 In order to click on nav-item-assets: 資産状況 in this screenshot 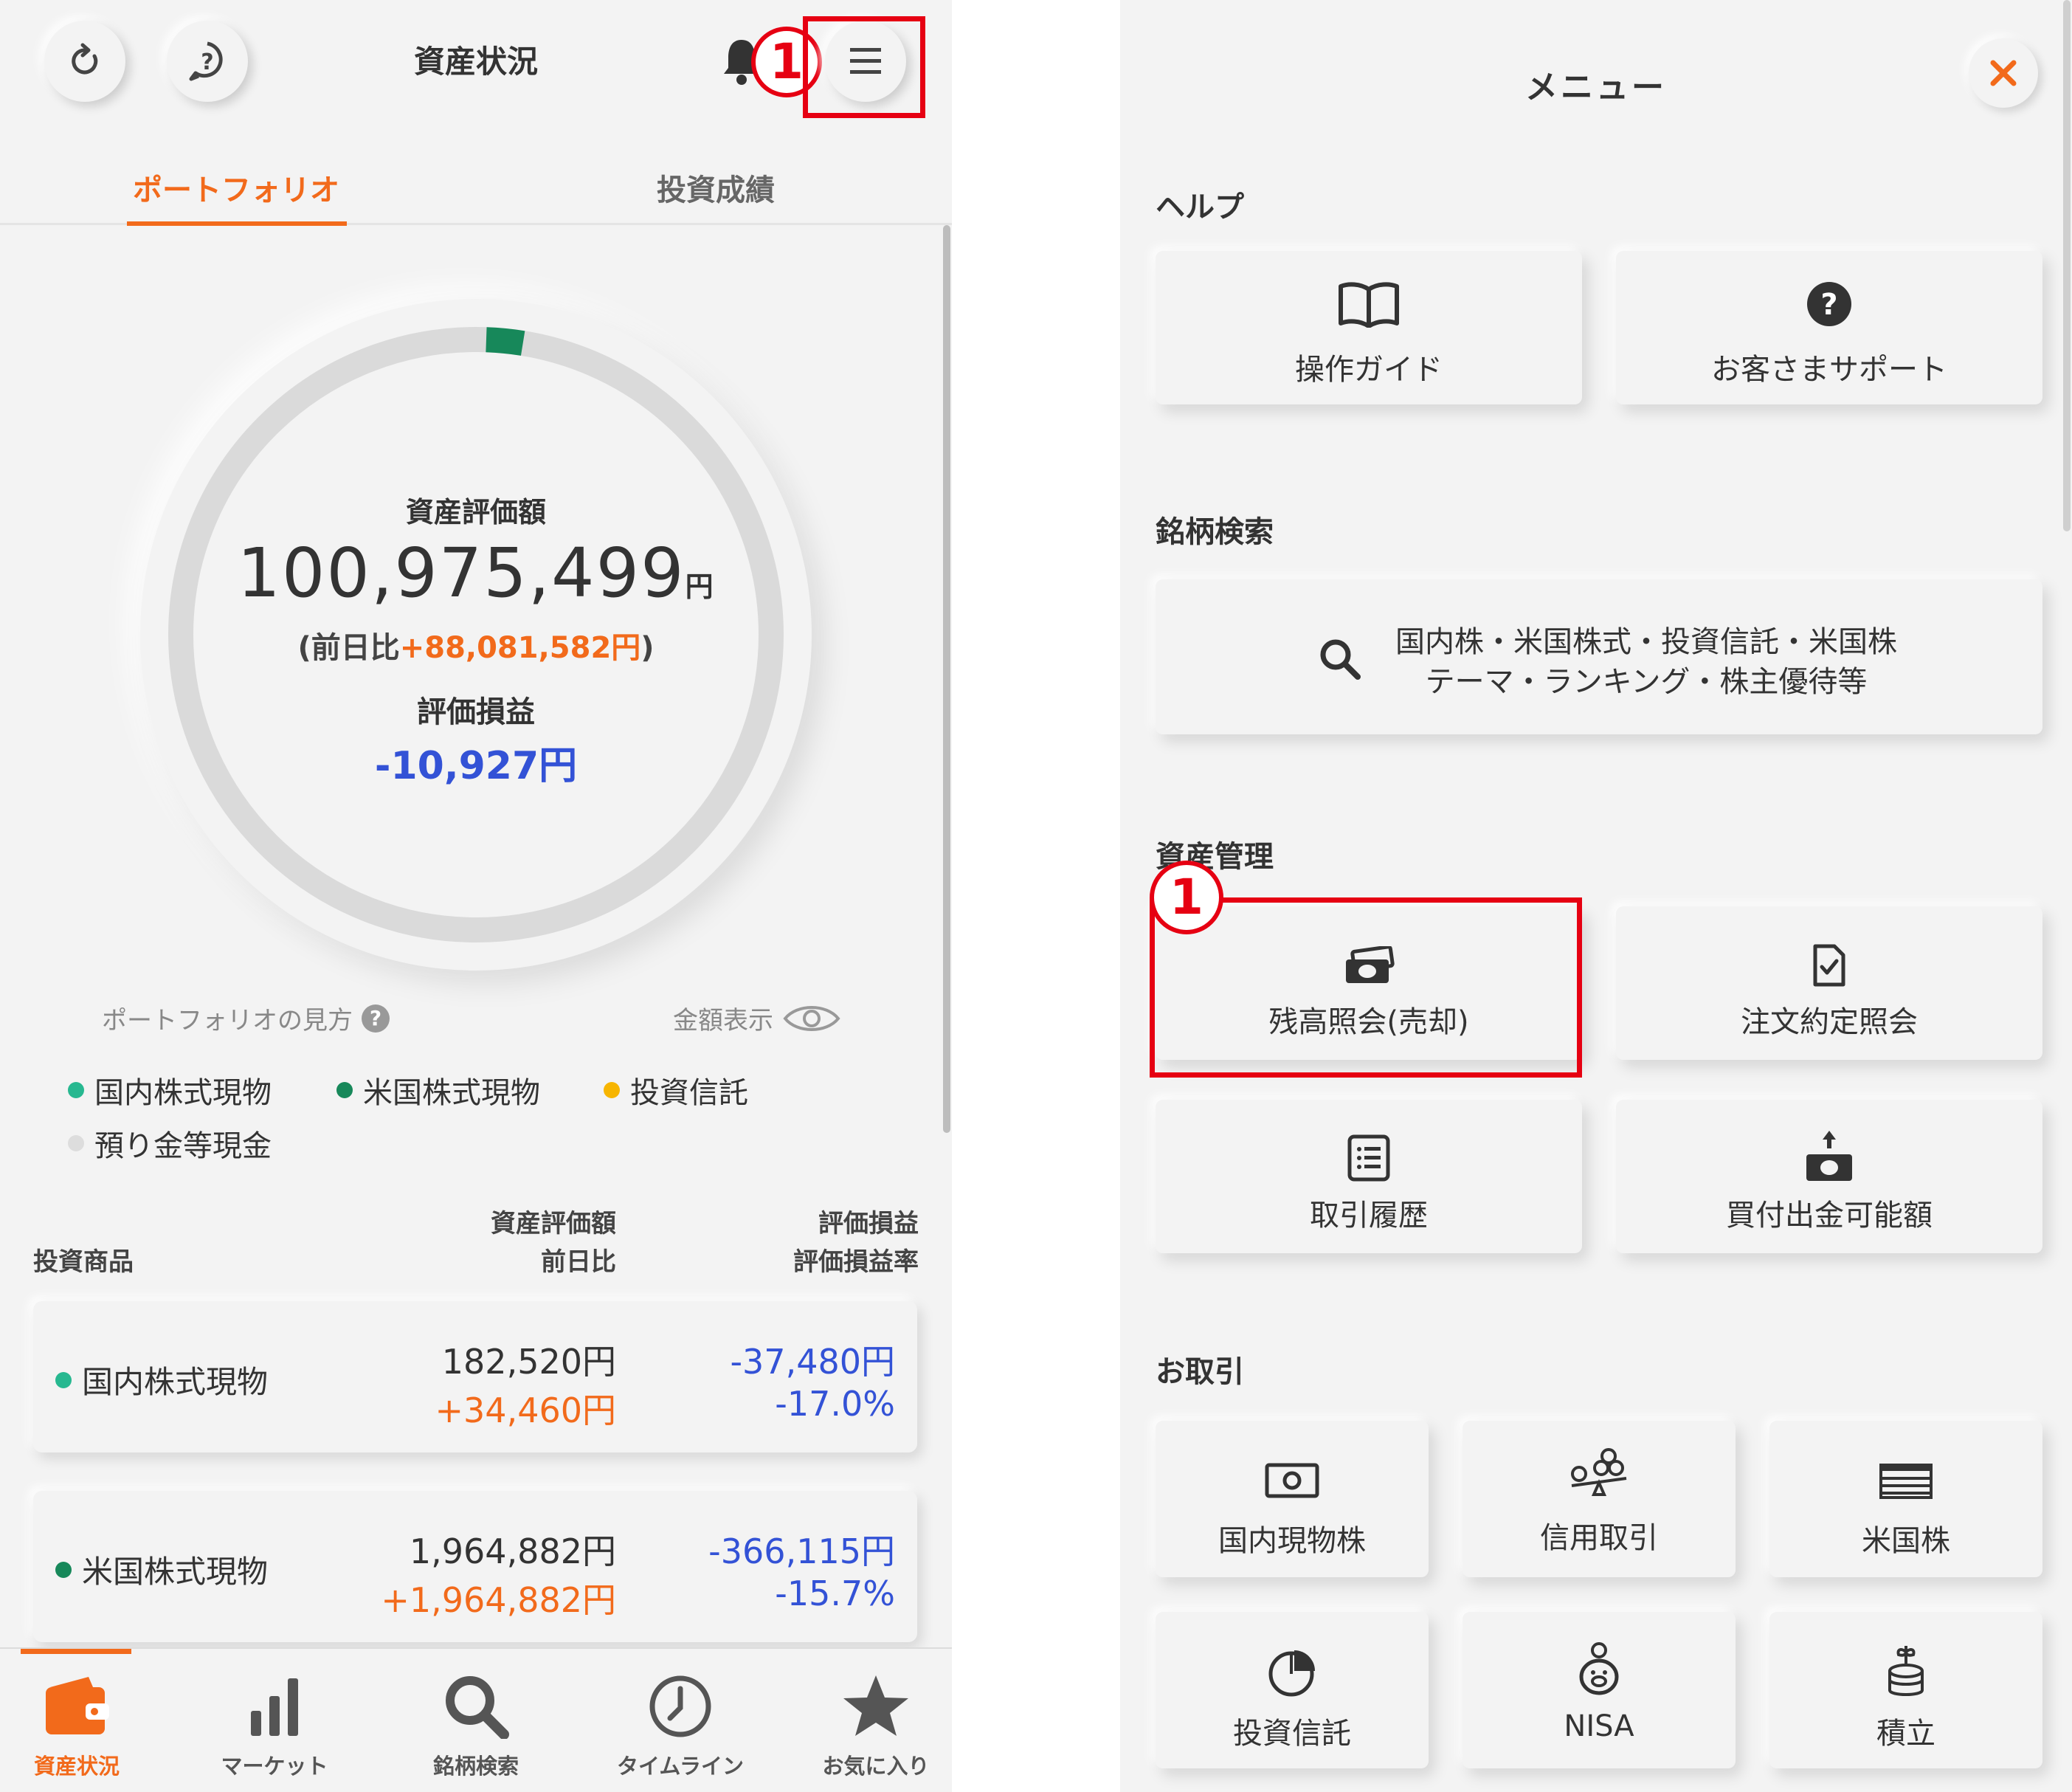, I will do `click(86, 1720)`.